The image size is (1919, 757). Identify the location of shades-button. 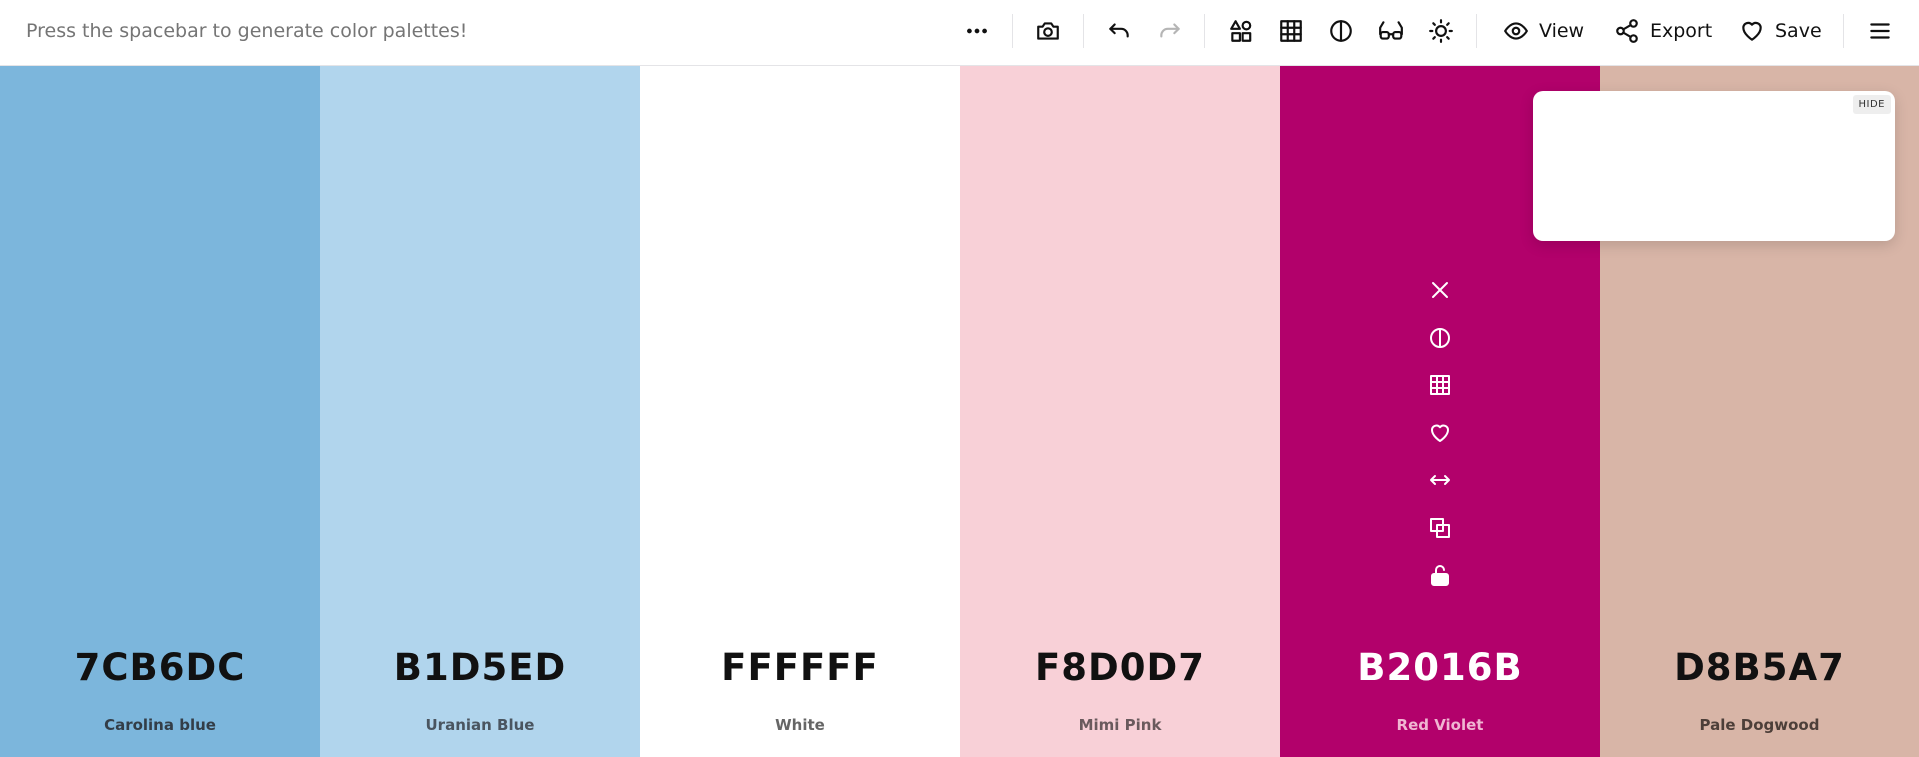
(1440, 338).